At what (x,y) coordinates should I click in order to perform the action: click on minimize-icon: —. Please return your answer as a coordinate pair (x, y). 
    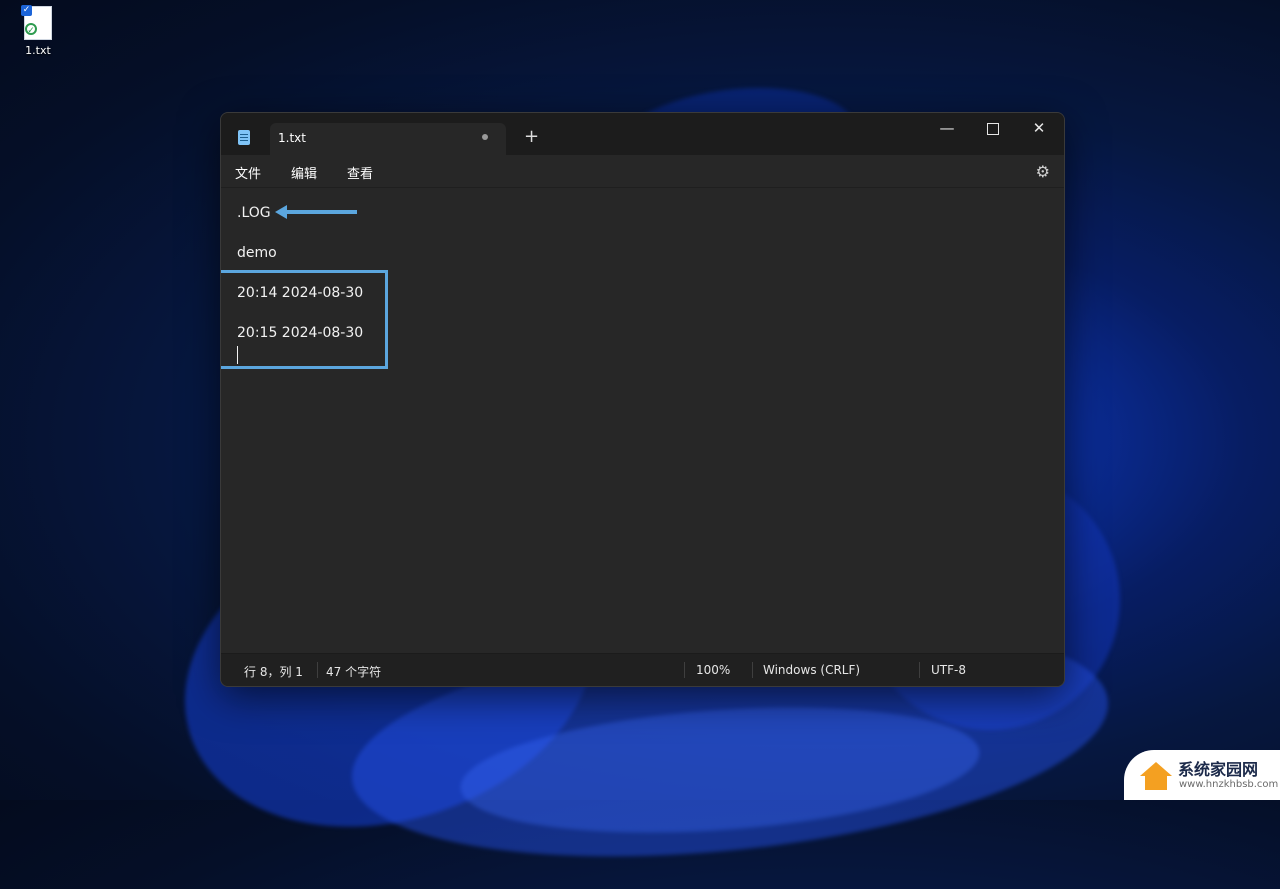
    Looking at the image, I should click on (947, 128).